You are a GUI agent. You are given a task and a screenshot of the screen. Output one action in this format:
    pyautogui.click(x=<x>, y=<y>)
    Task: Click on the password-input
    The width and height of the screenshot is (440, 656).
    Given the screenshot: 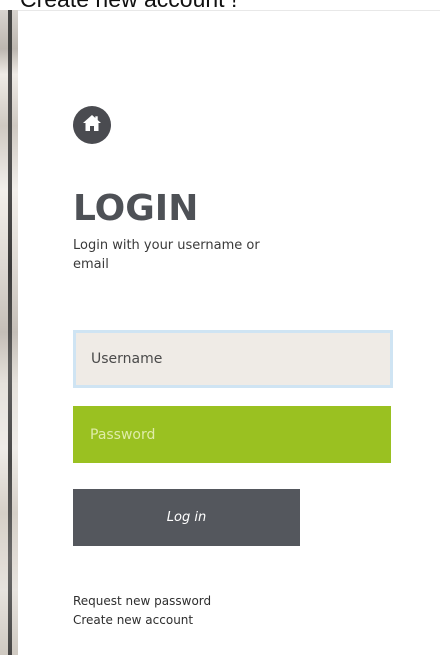 What is the action you would take?
    pyautogui.click(x=232, y=434)
    